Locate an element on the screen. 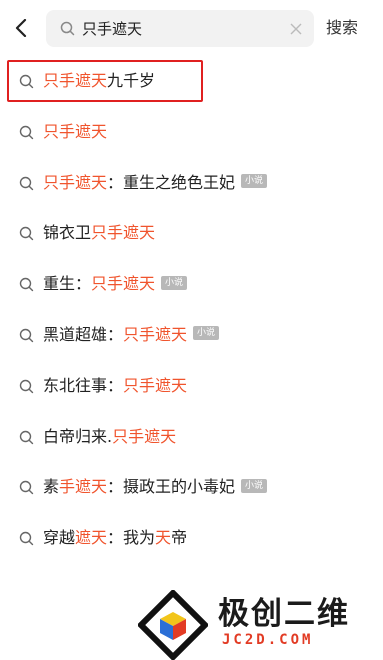  clear-button is located at coordinates (296, 29).